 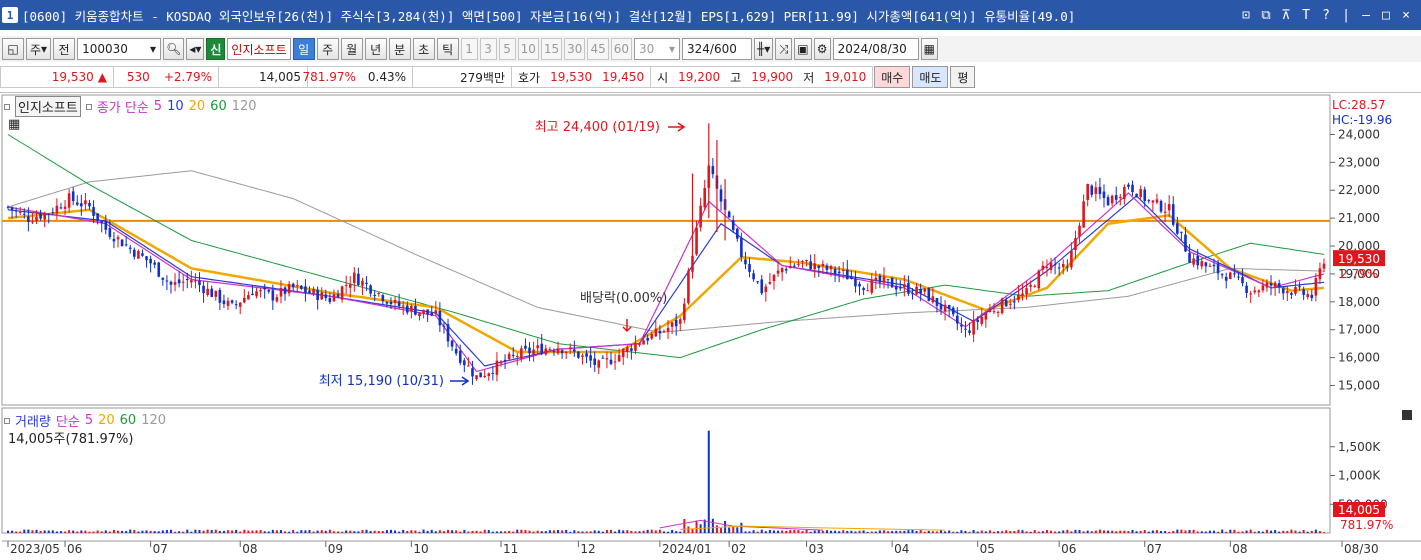 What do you see at coordinates (447, 49) in the screenshot?
I see `period-tick: 틱` at bounding box center [447, 49].